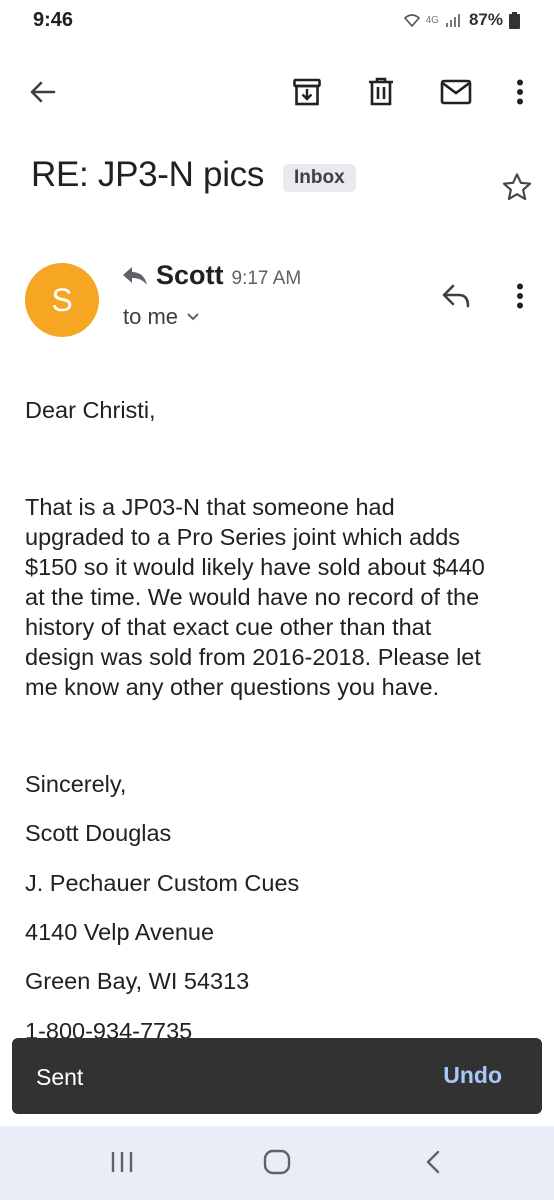  I want to click on battery-percent: 87%, so click(485, 19).